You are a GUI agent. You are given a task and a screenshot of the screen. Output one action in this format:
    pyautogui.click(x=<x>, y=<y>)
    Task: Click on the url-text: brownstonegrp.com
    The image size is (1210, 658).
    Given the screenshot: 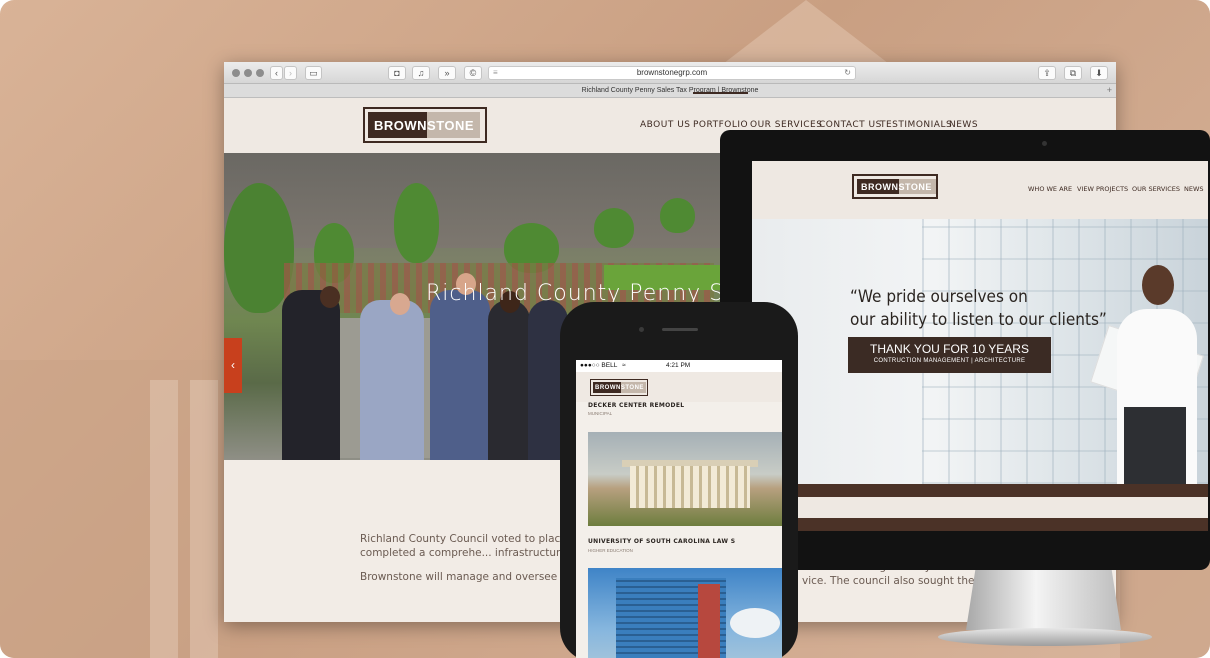 What is the action you would take?
    pyautogui.click(x=672, y=72)
    